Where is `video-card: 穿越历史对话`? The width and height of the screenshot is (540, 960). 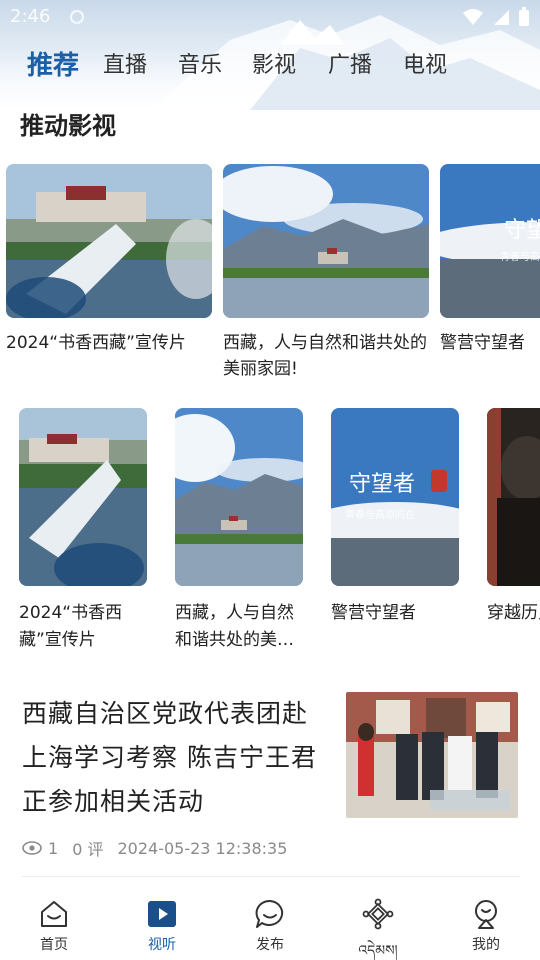 video-card: 穿越历史对话 is located at coordinates (513, 517).